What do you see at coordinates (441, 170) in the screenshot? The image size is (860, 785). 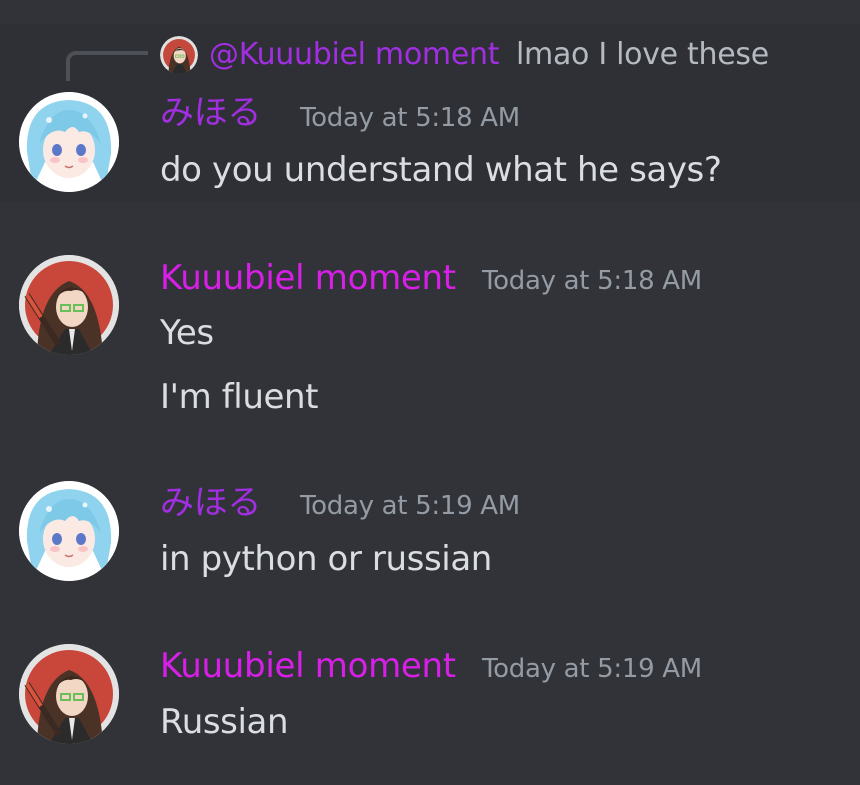 I see `message-text: do you understand what he says?` at bounding box center [441, 170].